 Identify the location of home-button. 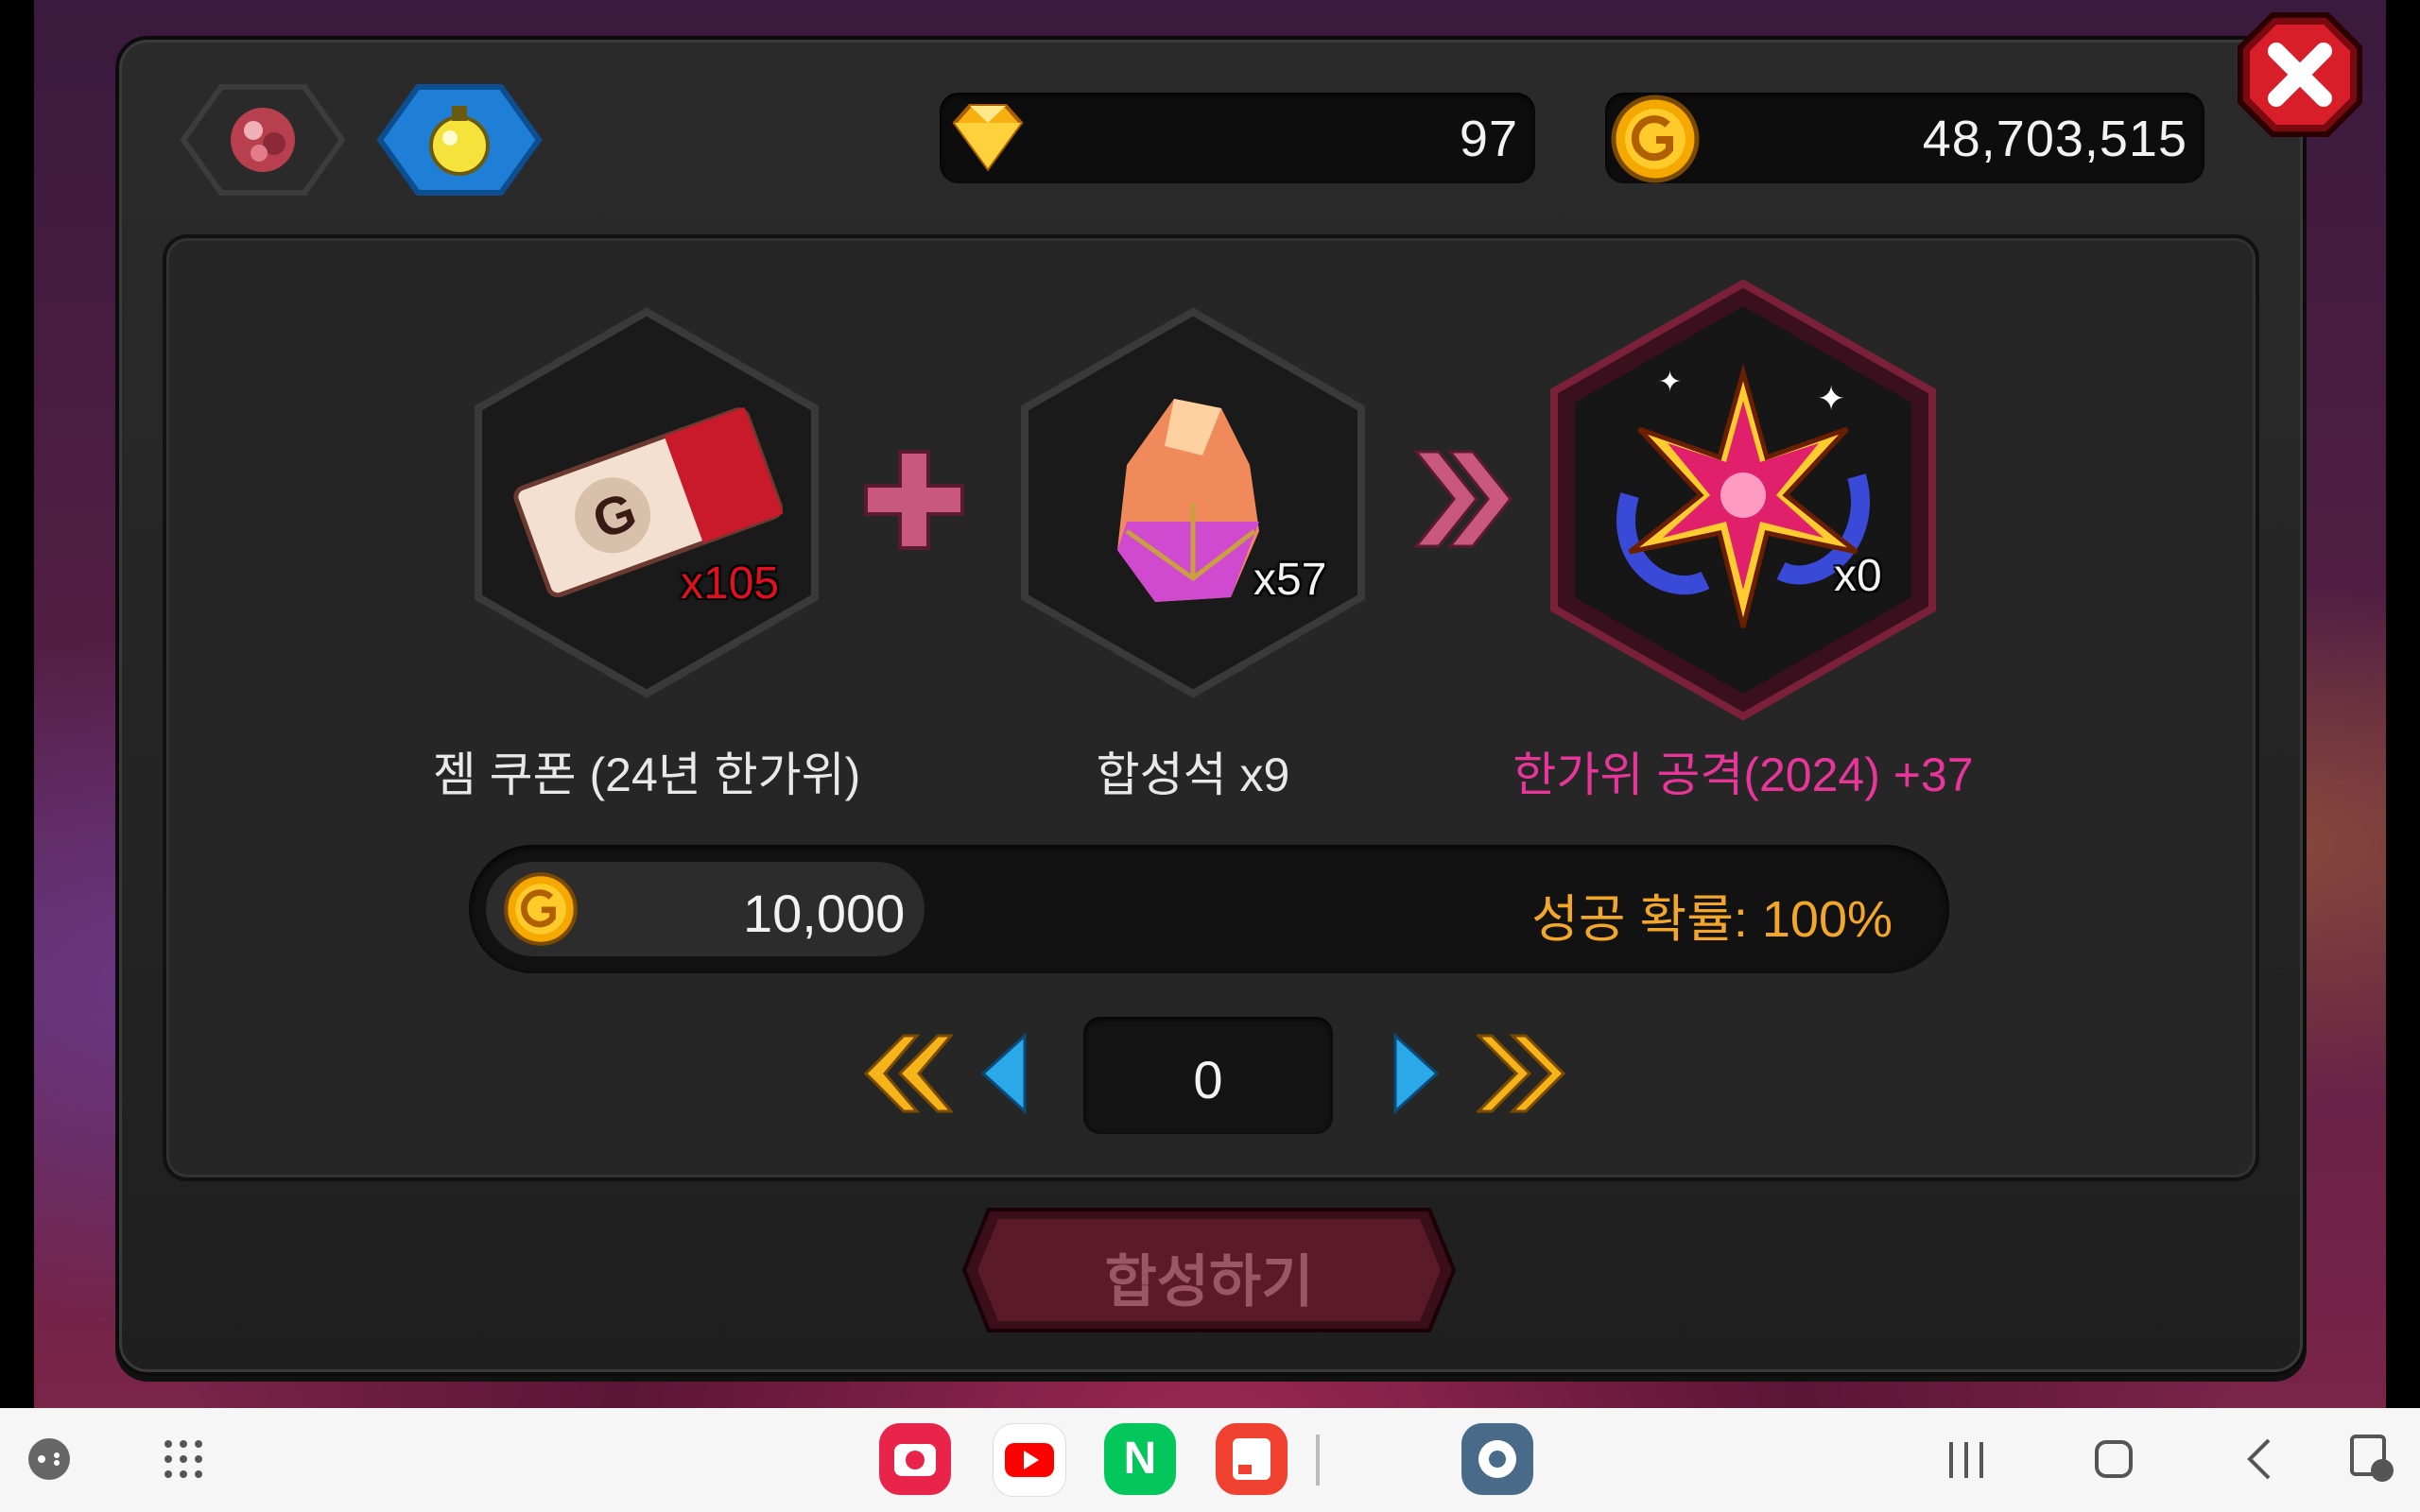
(2114, 1461).